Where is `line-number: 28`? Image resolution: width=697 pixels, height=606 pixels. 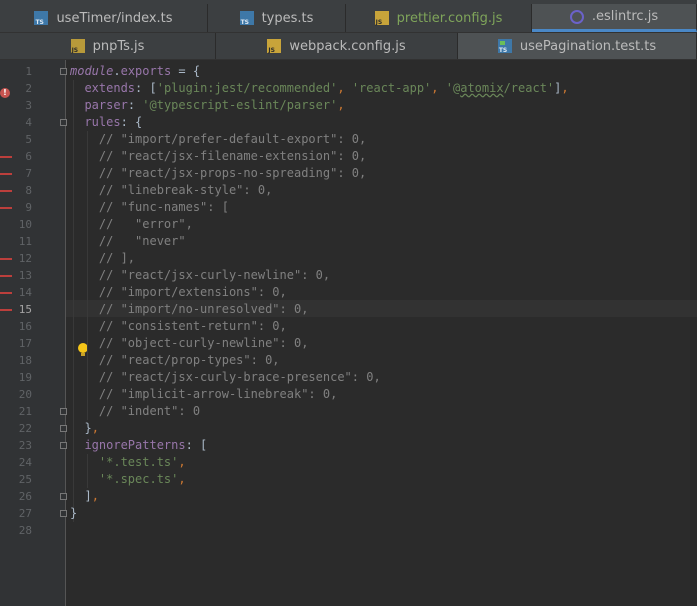
line-number: 28 is located at coordinates (25, 530).